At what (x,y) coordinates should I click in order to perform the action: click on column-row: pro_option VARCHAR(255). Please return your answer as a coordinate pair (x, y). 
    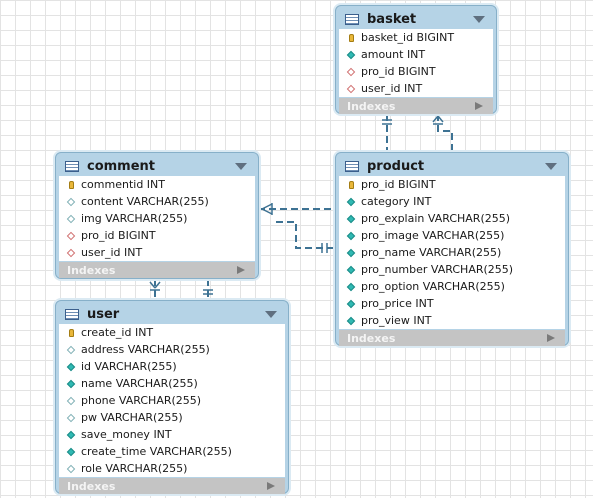
    Looking at the image, I should click on (452, 286).